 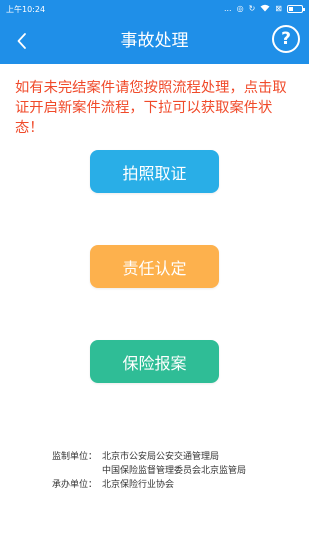 I want to click on supervisor-2: 中国保险监督管理委员会北京监管局, so click(x=174, y=471).